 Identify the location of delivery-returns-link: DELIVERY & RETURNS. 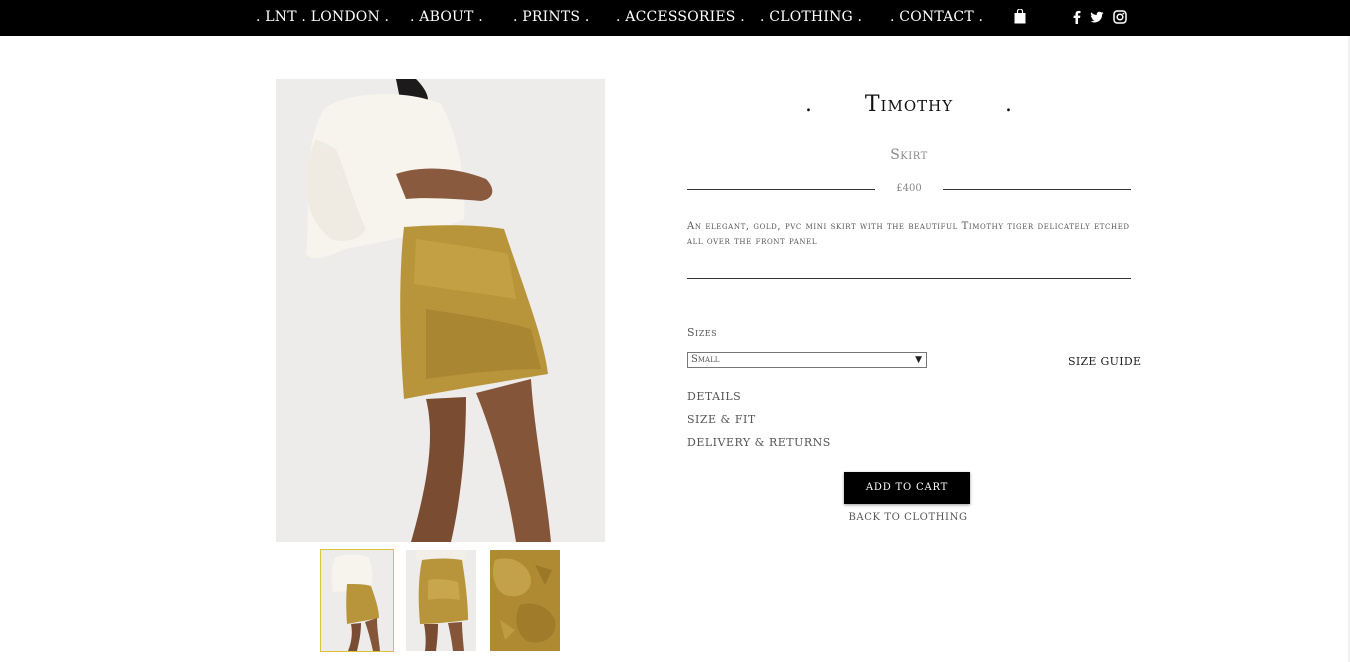
(759, 442).